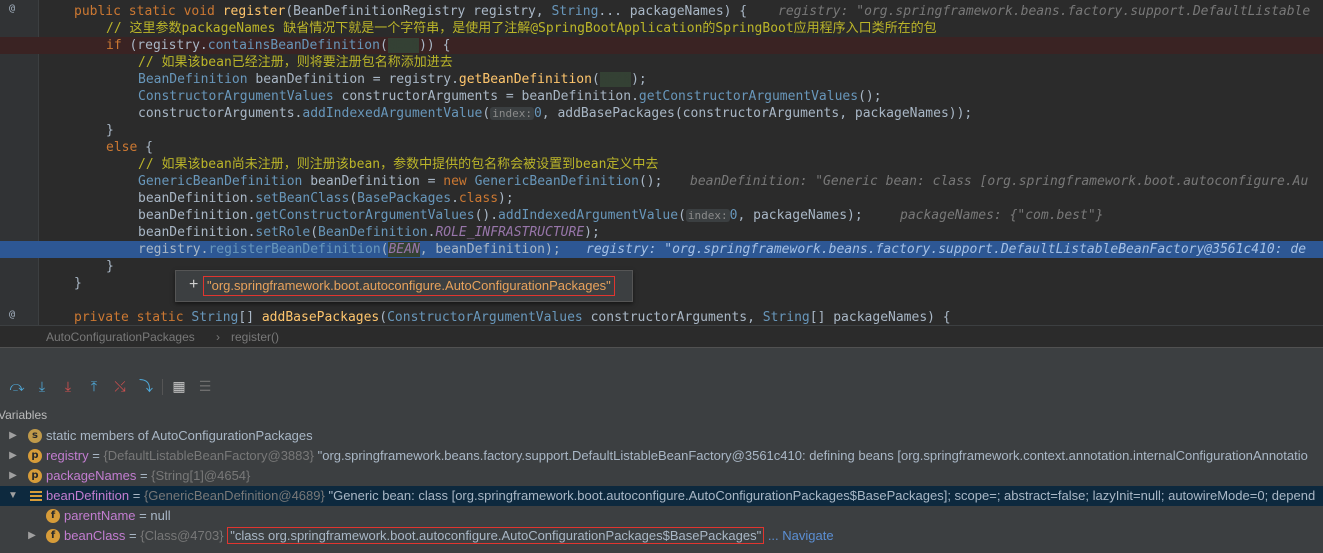 The width and height of the screenshot is (1323, 553). What do you see at coordinates (320, 317) in the screenshot?
I see `code-token: addBasePackages` at bounding box center [320, 317].